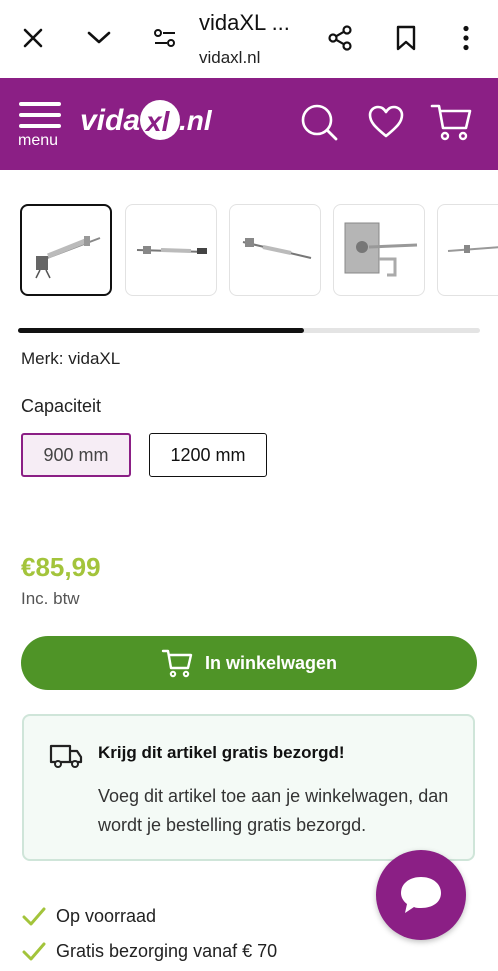 Image resolution: width=498 pixels, height=971 pixels. I want to click on shipping-title: Krijg dit artikel gratis bezorgd!, so click(221, 752).